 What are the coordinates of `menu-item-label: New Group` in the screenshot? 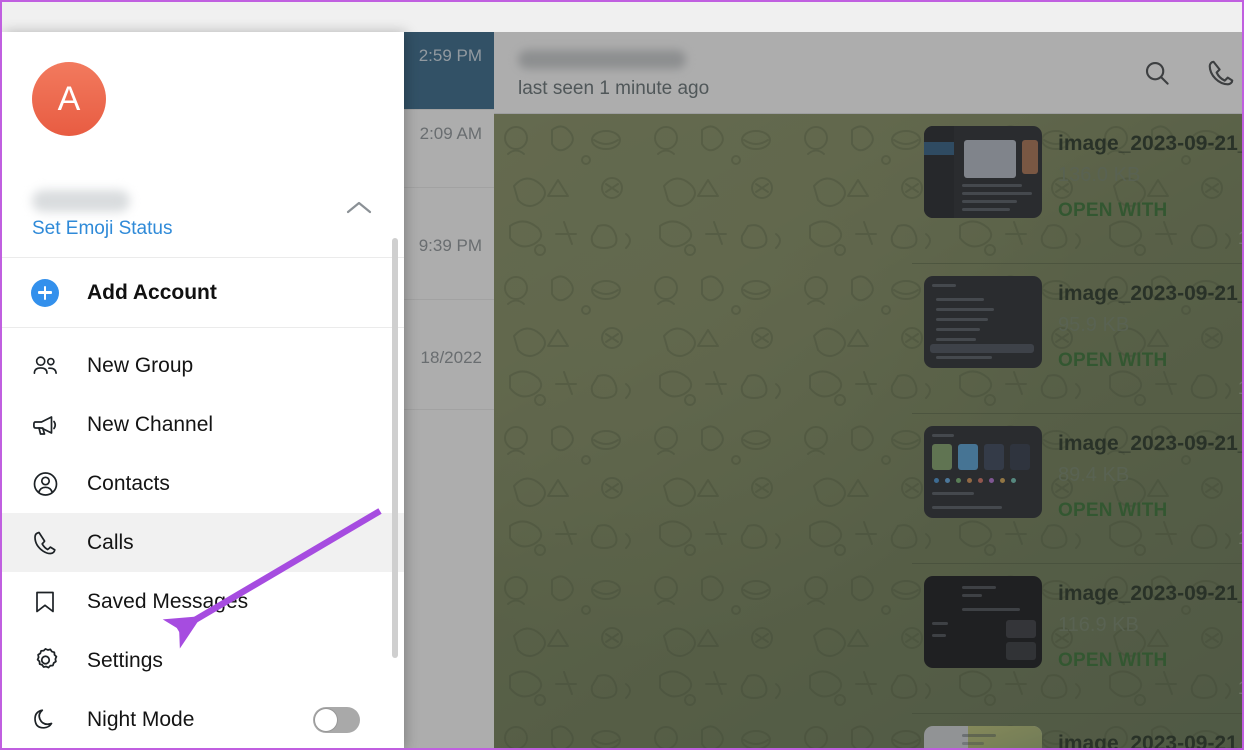 It's located at (140, 365).